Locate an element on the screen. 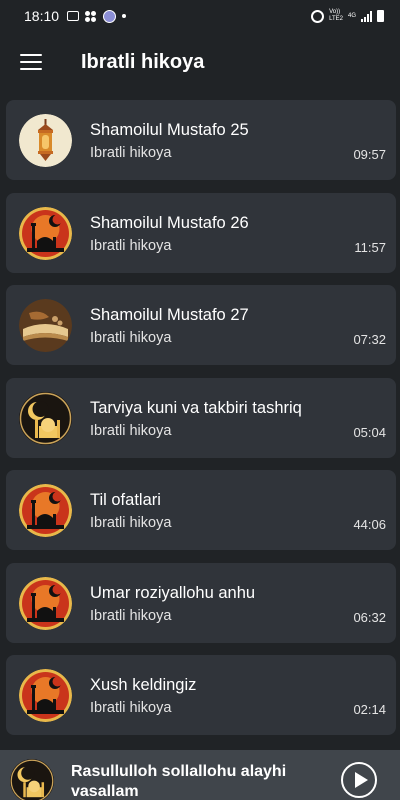 Image resolution: width=400 pixels, height=800 pixels. now-playing-bar: Rasullulloh sollallohu alayhi vasallam is located at coordinates (200, 775).